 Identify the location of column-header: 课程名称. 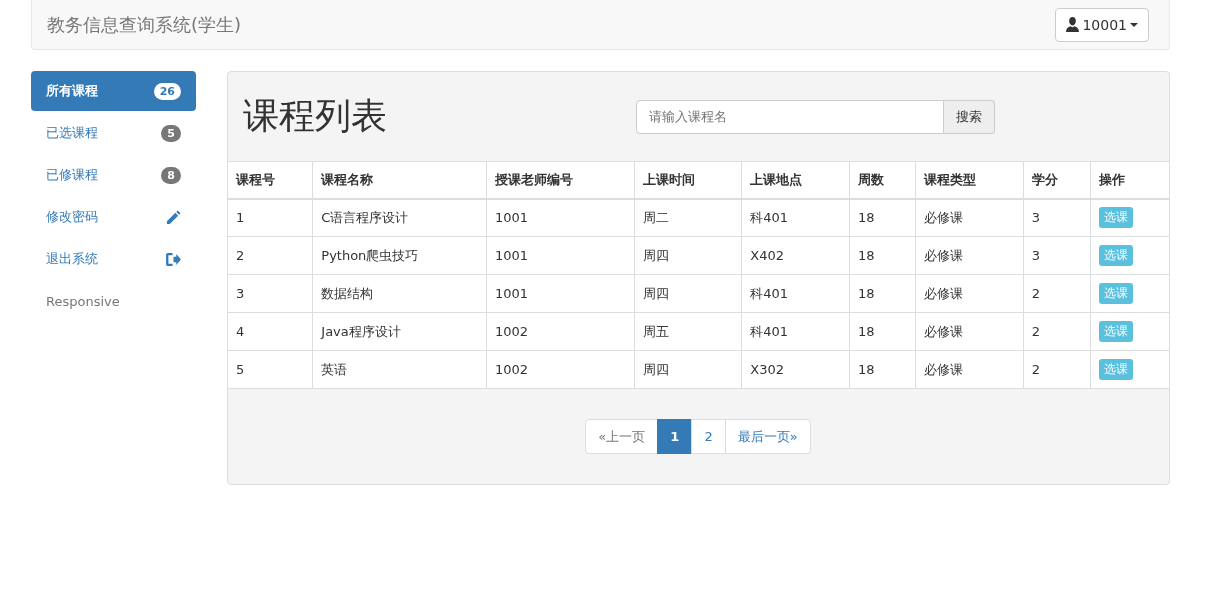
(399, 180).